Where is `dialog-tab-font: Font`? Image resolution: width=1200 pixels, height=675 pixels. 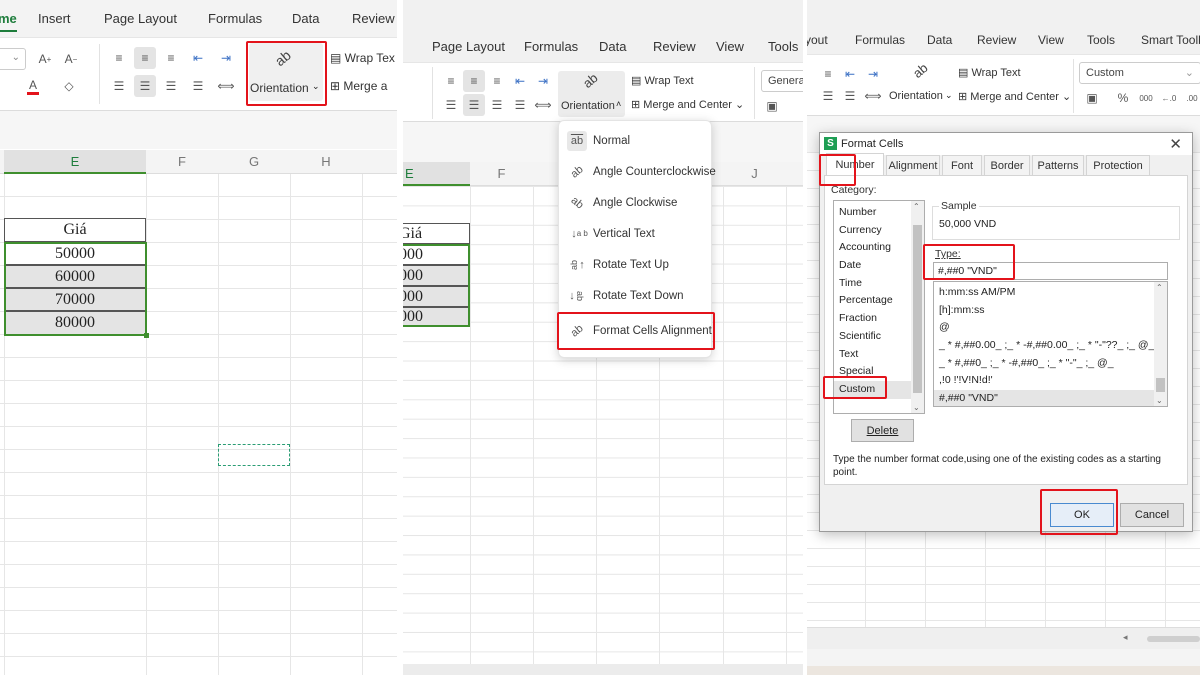 dialog-tab-font: Font is located at coordinates (962, 165).